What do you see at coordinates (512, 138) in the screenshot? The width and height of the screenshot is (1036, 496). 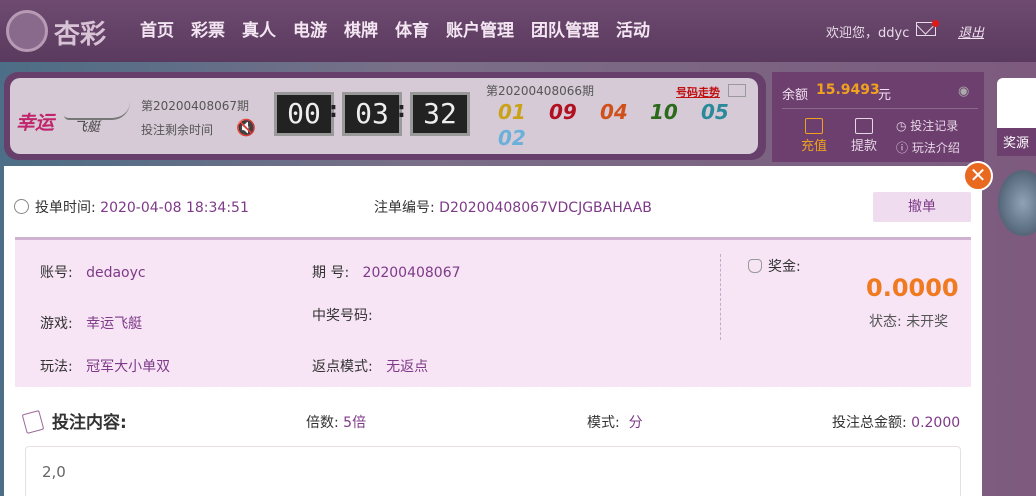 I see `draw-ball: 02` at bounding box center [512, 138].